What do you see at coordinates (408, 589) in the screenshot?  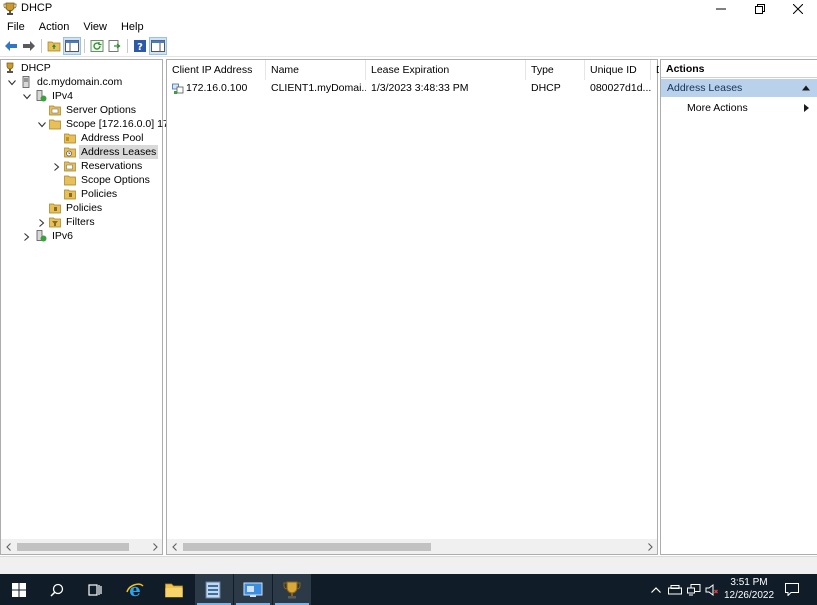 I see `taskbar: e 3:51 PM 12/26/2022` at bounding box center [408, 589].